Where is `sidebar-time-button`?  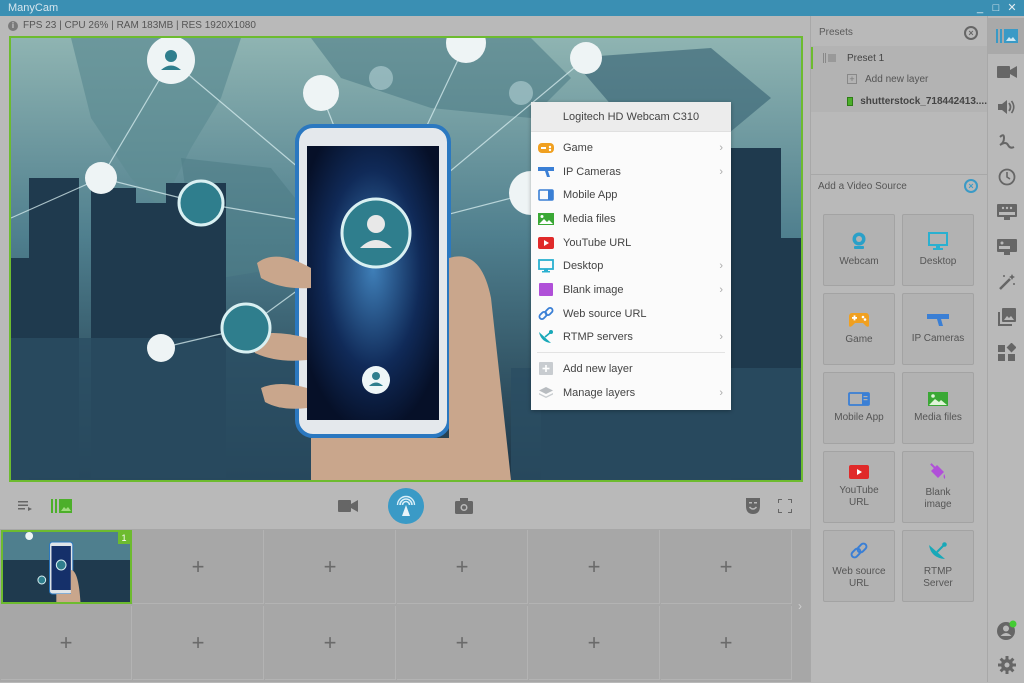
sidebar-time-button is located at coordinates (1006, 177).